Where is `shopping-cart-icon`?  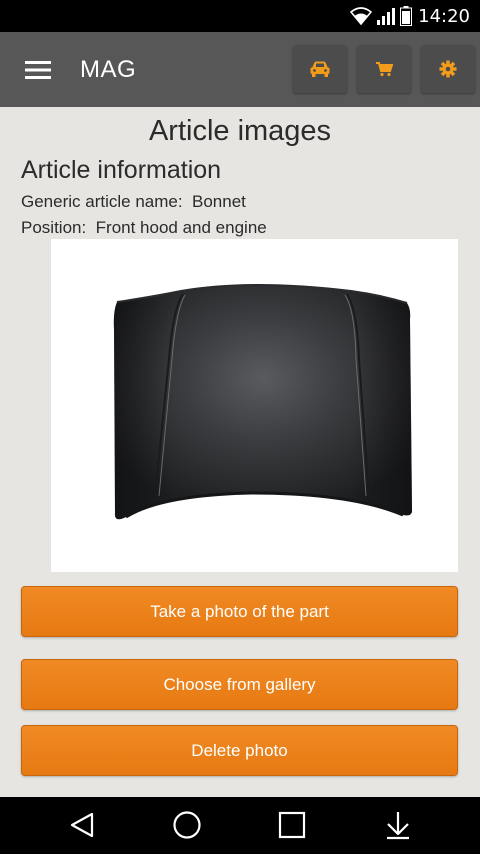
shopping-cart-icon is located at coordinates (384, 69).